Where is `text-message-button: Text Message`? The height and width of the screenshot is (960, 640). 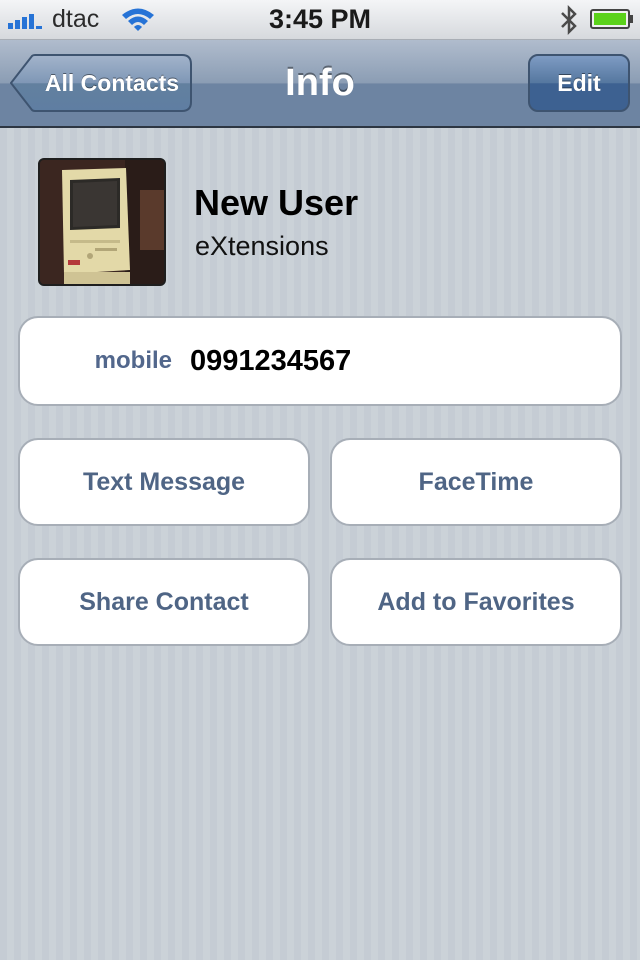 text-message-button: Text Message is located at coordinates (164, 482).